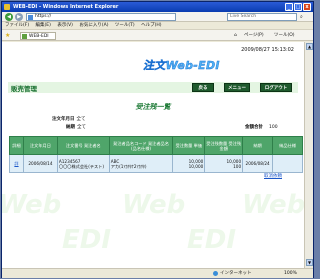 The image size is (320, 279). I want to click on home-button: ⌂, so click(235, 36).